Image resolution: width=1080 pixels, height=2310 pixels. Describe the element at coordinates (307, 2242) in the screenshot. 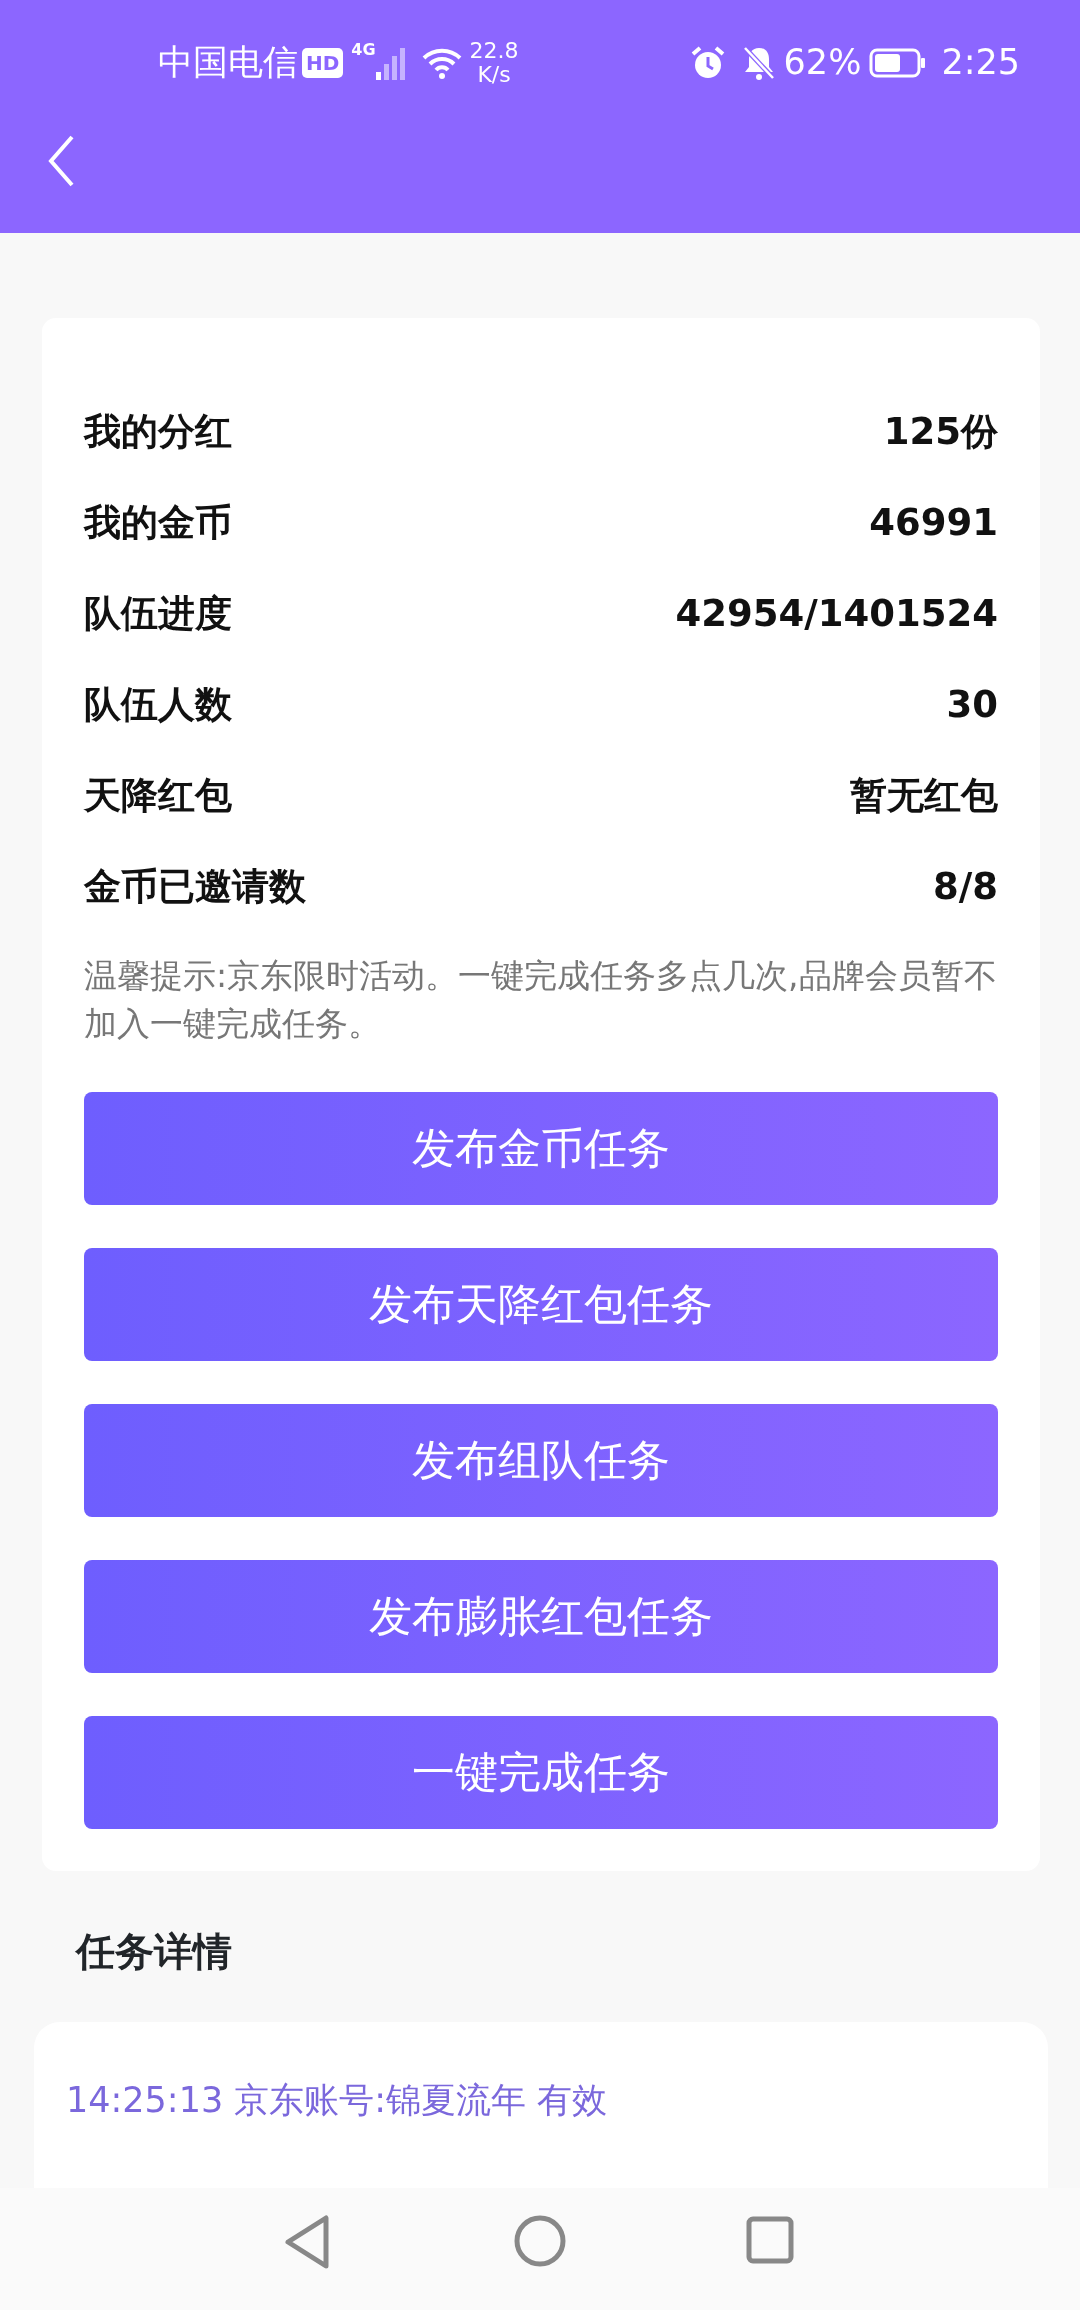

I see `back-nav-button` at that location.